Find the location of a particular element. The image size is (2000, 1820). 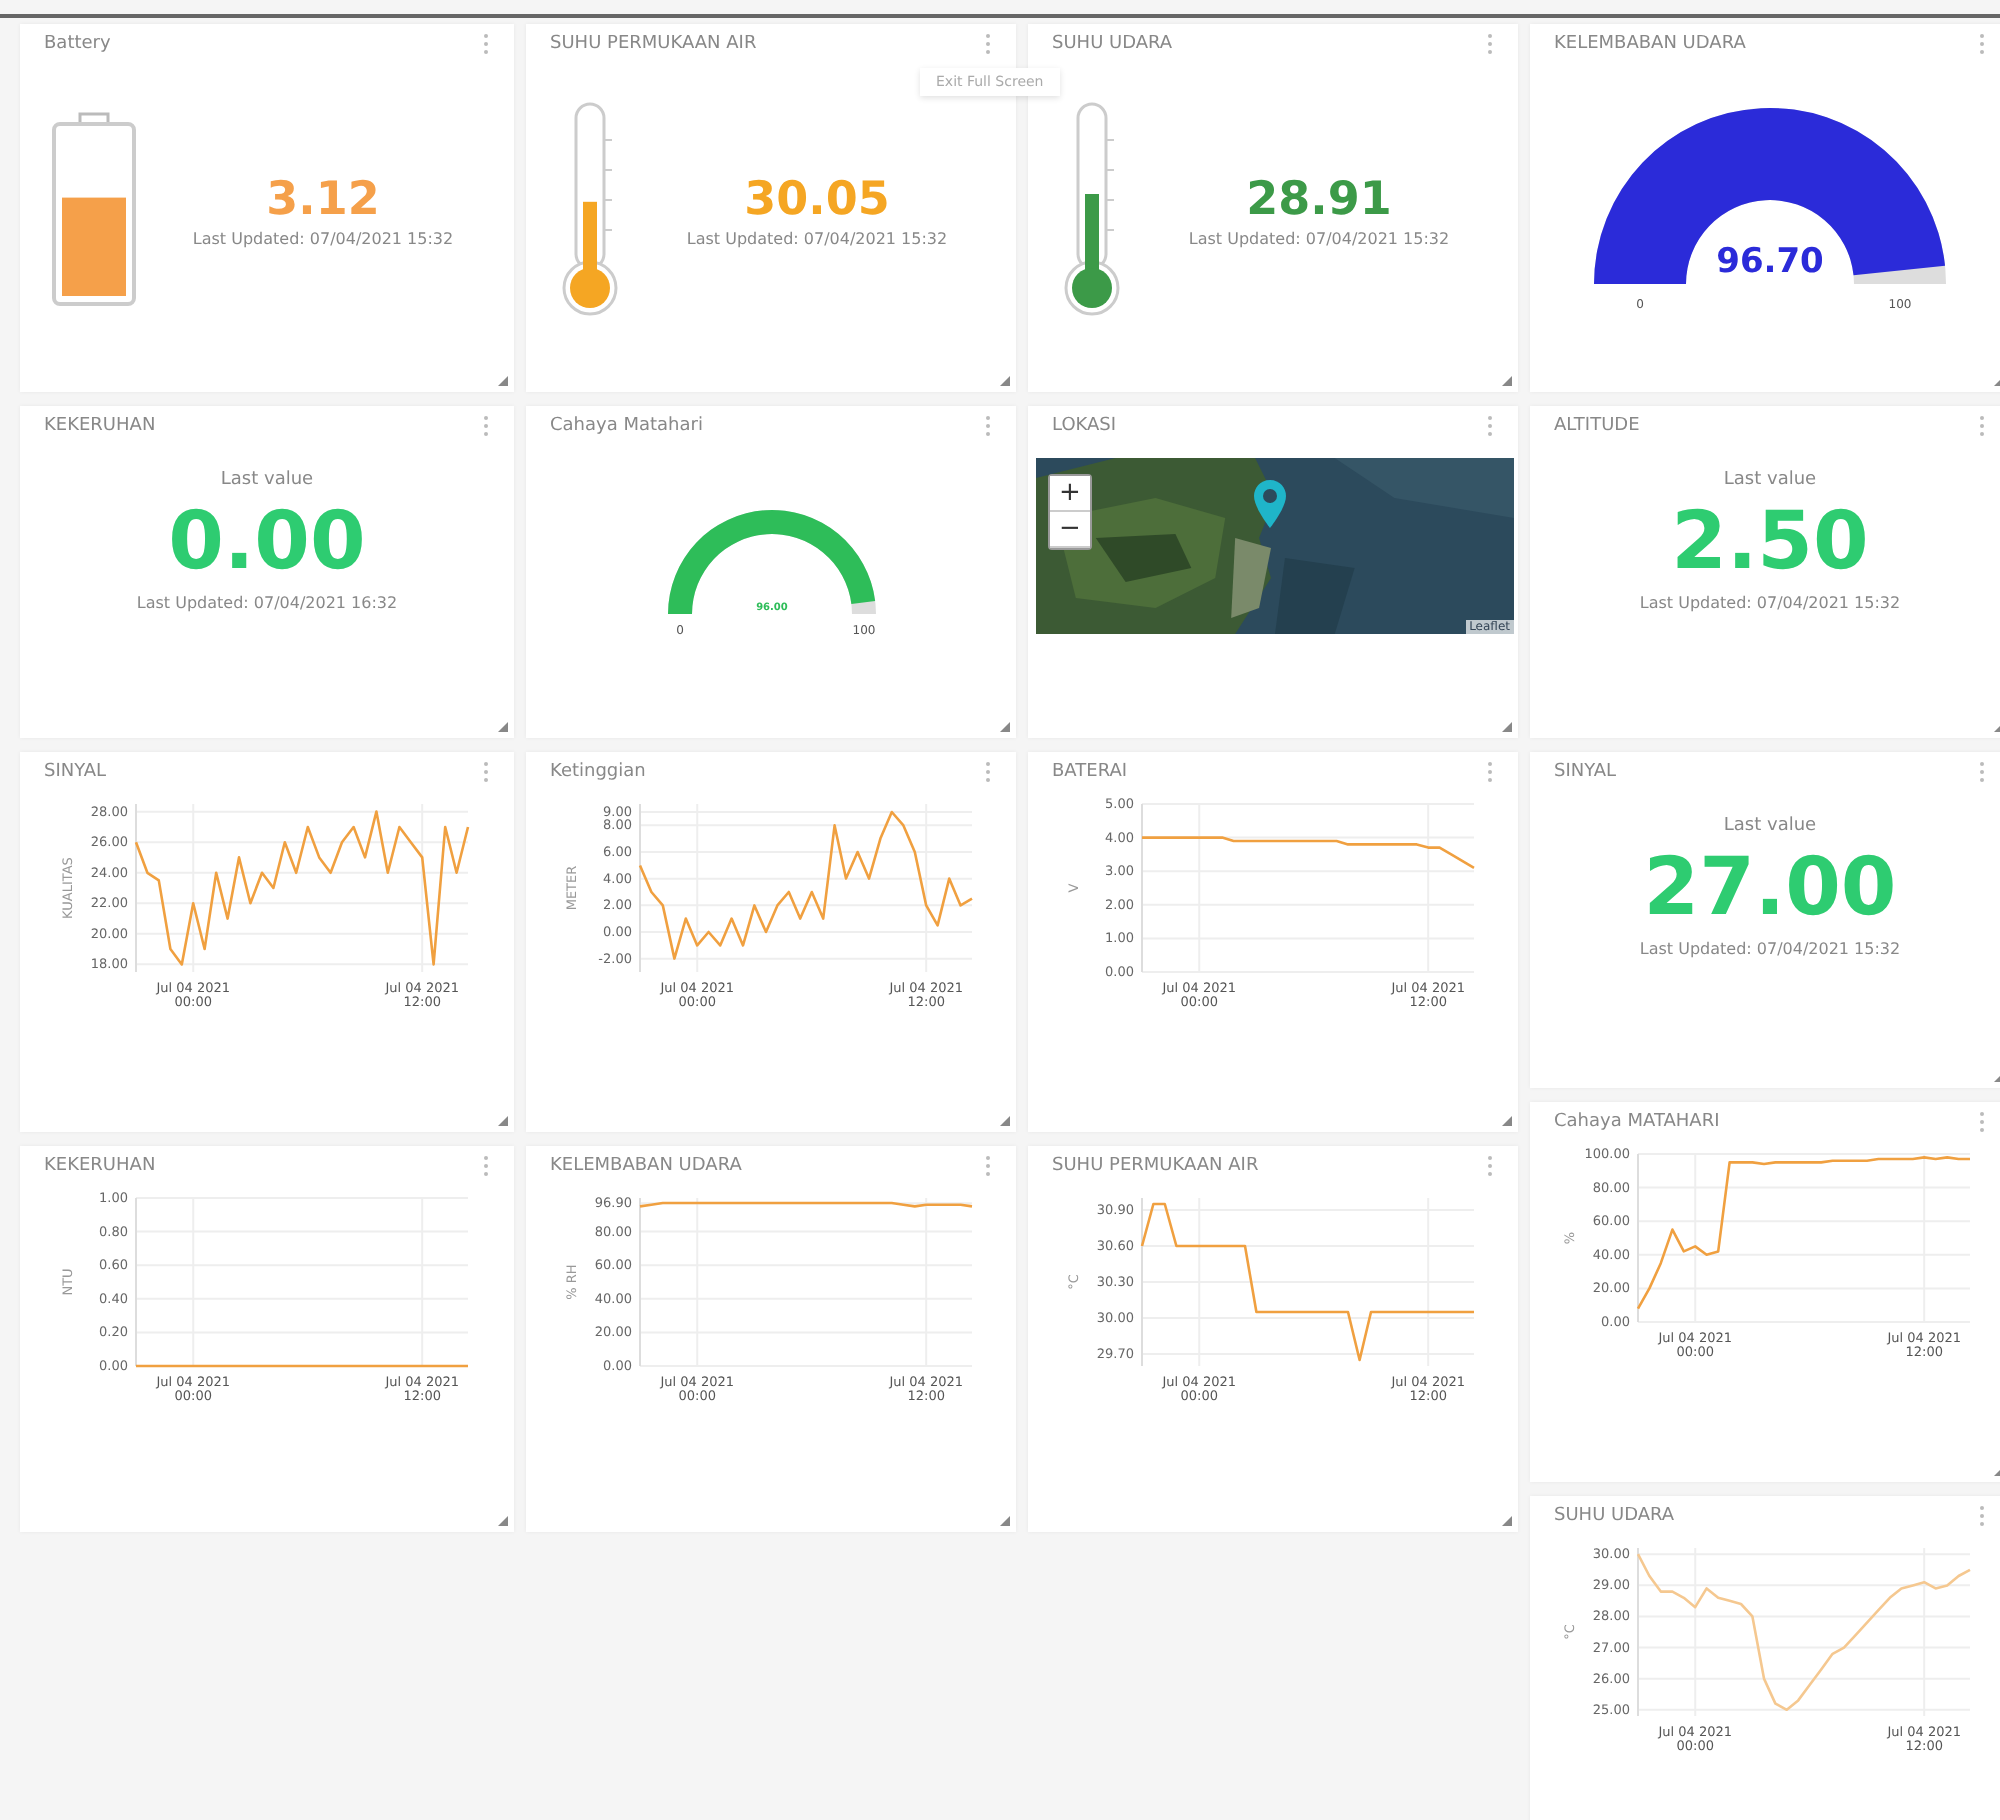

value-text: 27.00 is located at coordinates (1770, 888).